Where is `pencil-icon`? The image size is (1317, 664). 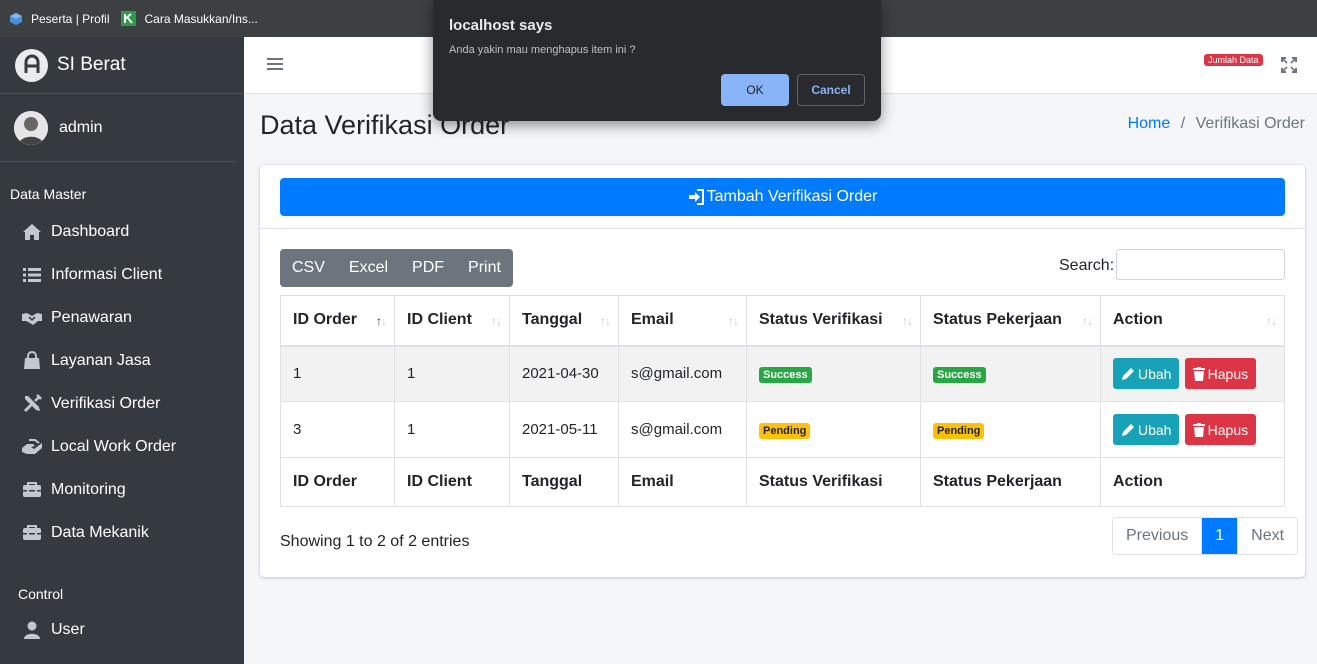
pencil-icon is located at coordinates (1128, 374).